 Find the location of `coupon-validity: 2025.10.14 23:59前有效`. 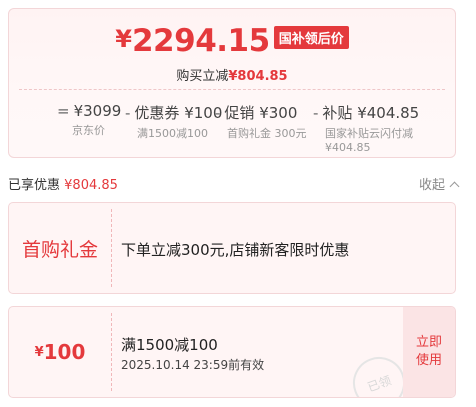

coupon-validity: 2025.10.14 23:59前有效 is located at coordinates (193, 365).